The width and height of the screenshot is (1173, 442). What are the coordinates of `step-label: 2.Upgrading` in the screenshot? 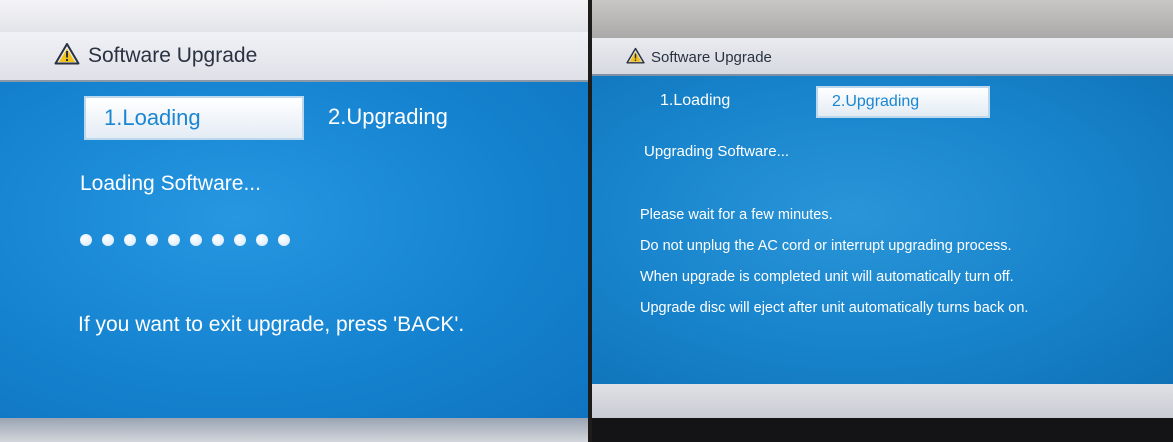 It's located at (876, 101).